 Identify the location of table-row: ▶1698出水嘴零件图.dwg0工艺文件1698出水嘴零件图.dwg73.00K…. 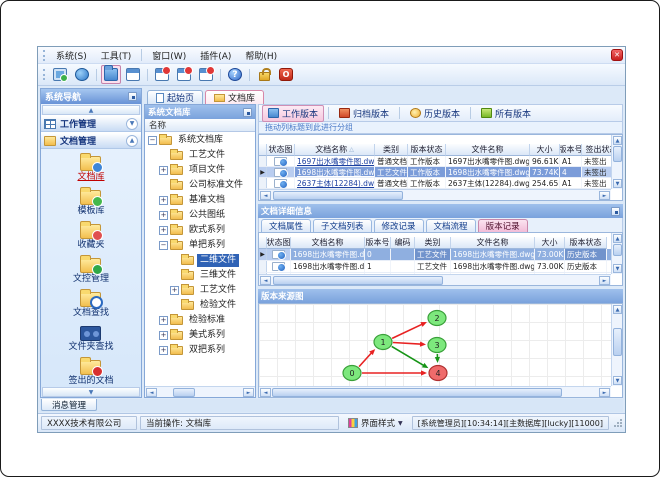
(435, 255).